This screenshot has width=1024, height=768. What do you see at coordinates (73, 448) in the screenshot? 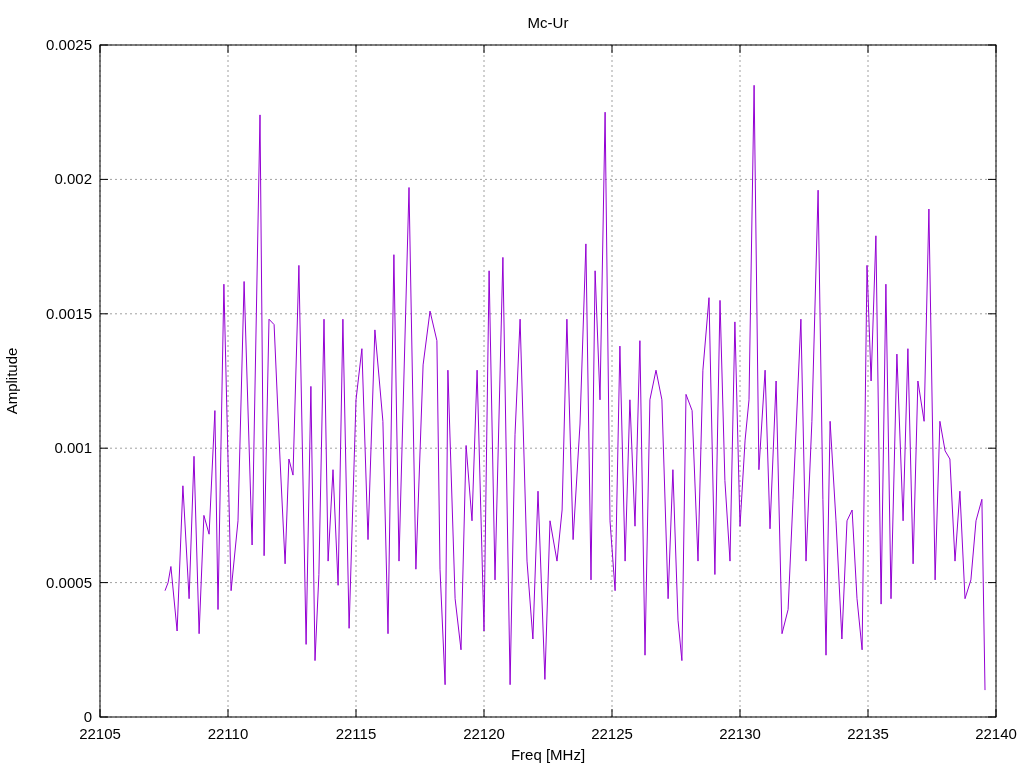
I see `y-tick-label: 0.001` at bounding box center [73, 448].